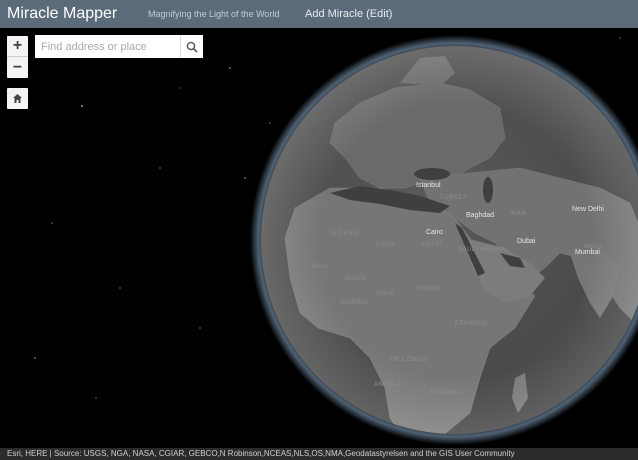  I want to click on country-label: DR CONGO, so click(408, 360).